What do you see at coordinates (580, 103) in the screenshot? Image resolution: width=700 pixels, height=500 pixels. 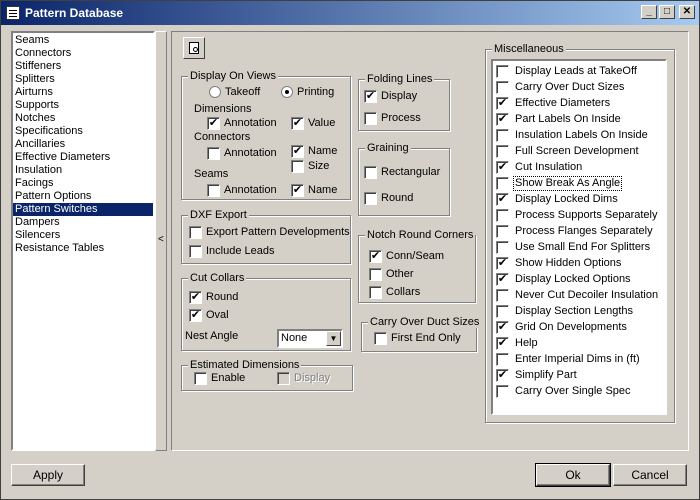 I see `misc-item: ✔ Effective Diameters` at bounding box center [580, 103].